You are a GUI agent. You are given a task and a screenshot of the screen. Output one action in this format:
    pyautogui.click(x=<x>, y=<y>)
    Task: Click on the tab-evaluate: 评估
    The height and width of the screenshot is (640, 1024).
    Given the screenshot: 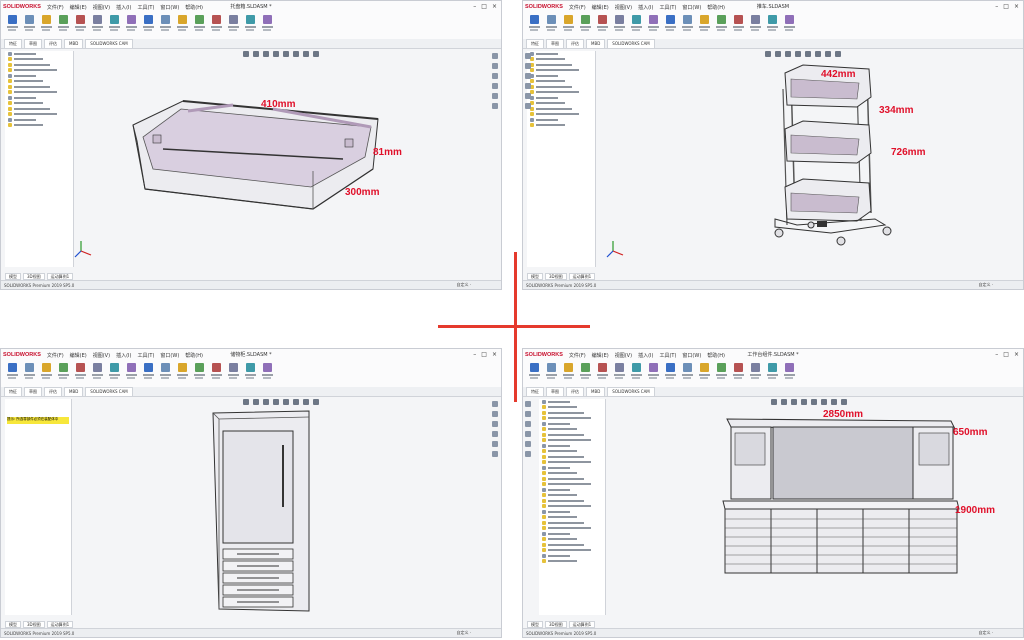 What is the action you would take?
    pyautogui.click(x=575, y=43)
    